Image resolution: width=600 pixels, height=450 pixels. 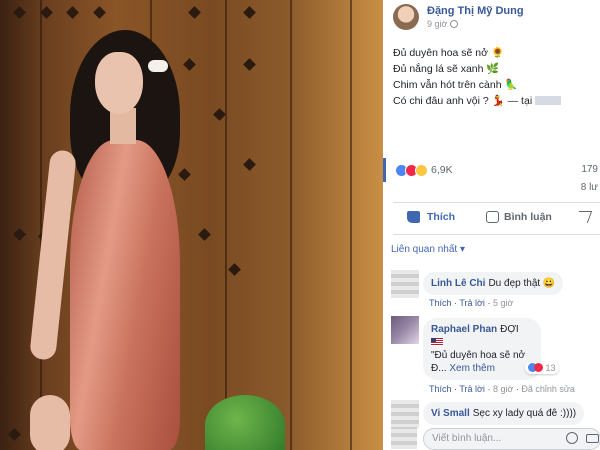 I want to click on comment-time: 5 giờ, so click(x=503, y=303).